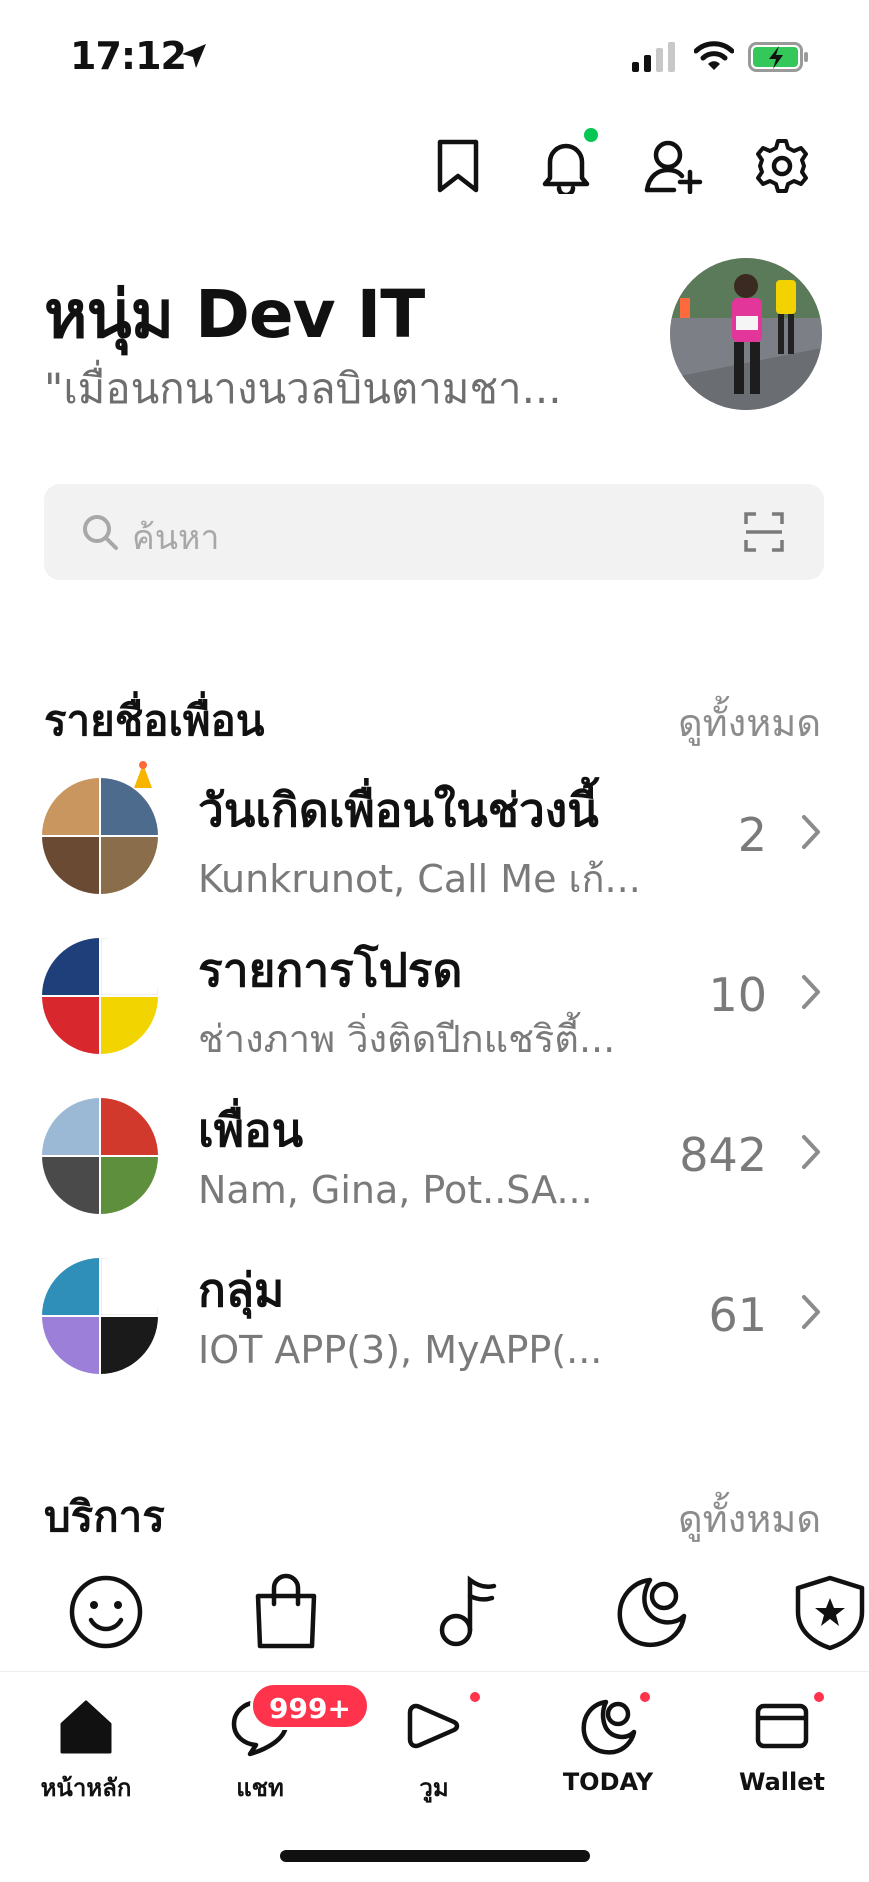 Image resolution: width=869 pixels, height=1882 pixels. What do you see at coordinates (176, 538) in the screenshot?
I see `search-placeholder: ค้นหา` at bounding box center [176, 538].